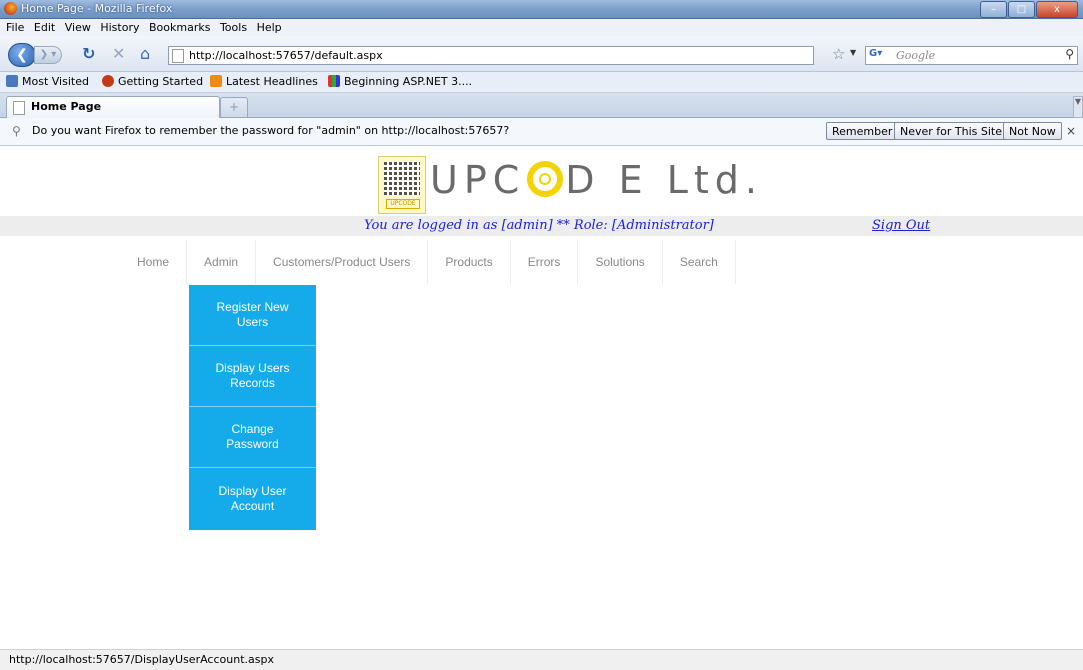 This screenshot has height=670, width=1083. I want to click on google-icon: G▾, so click(879, 55).